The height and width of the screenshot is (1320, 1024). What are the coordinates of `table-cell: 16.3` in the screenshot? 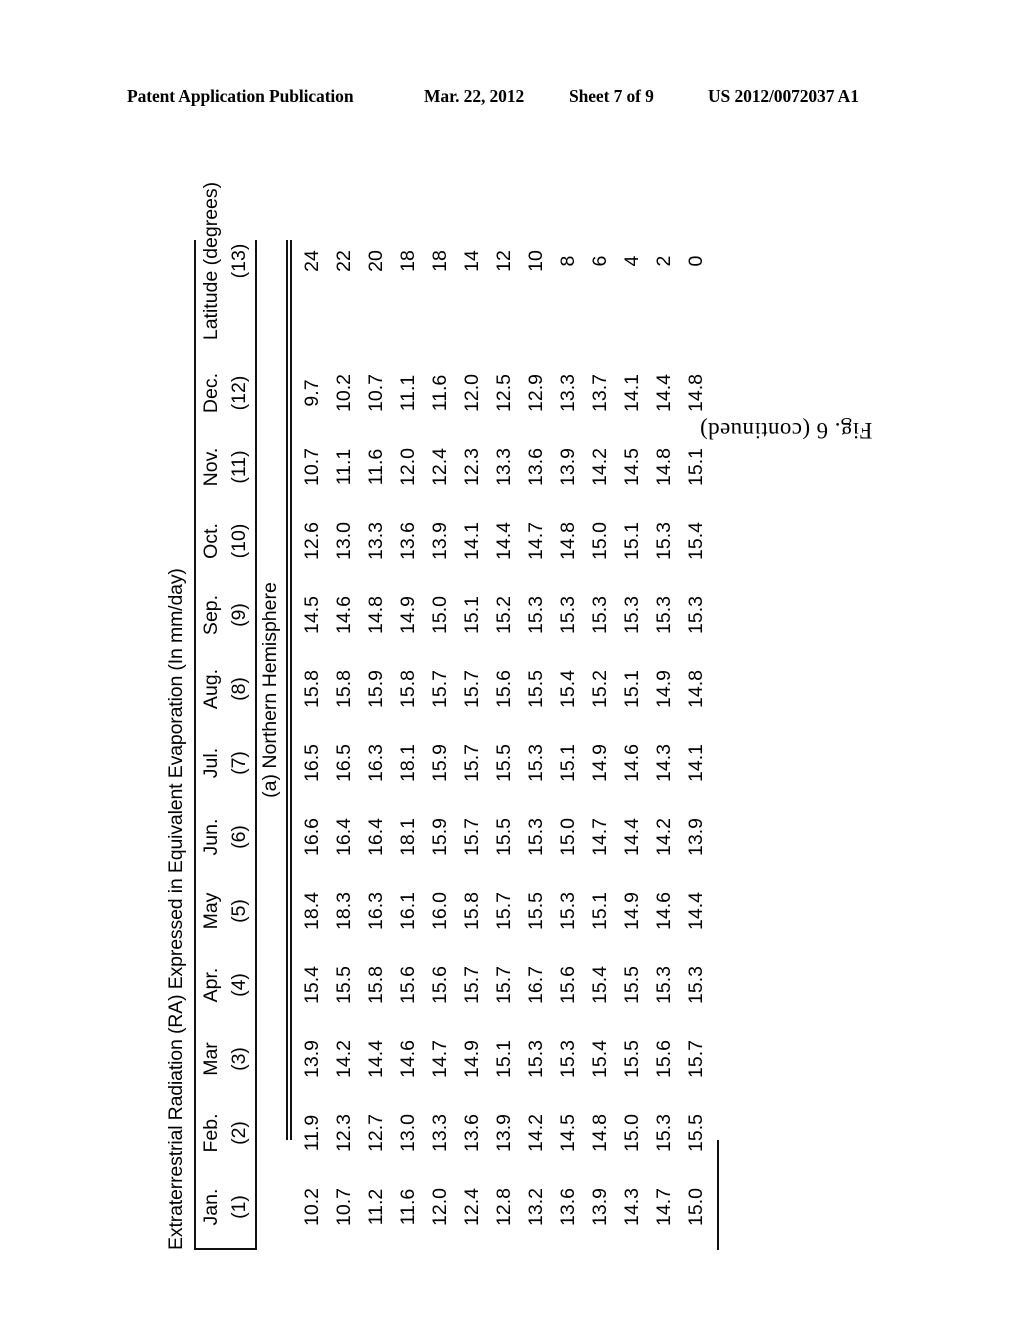 It's located at (376, 911).